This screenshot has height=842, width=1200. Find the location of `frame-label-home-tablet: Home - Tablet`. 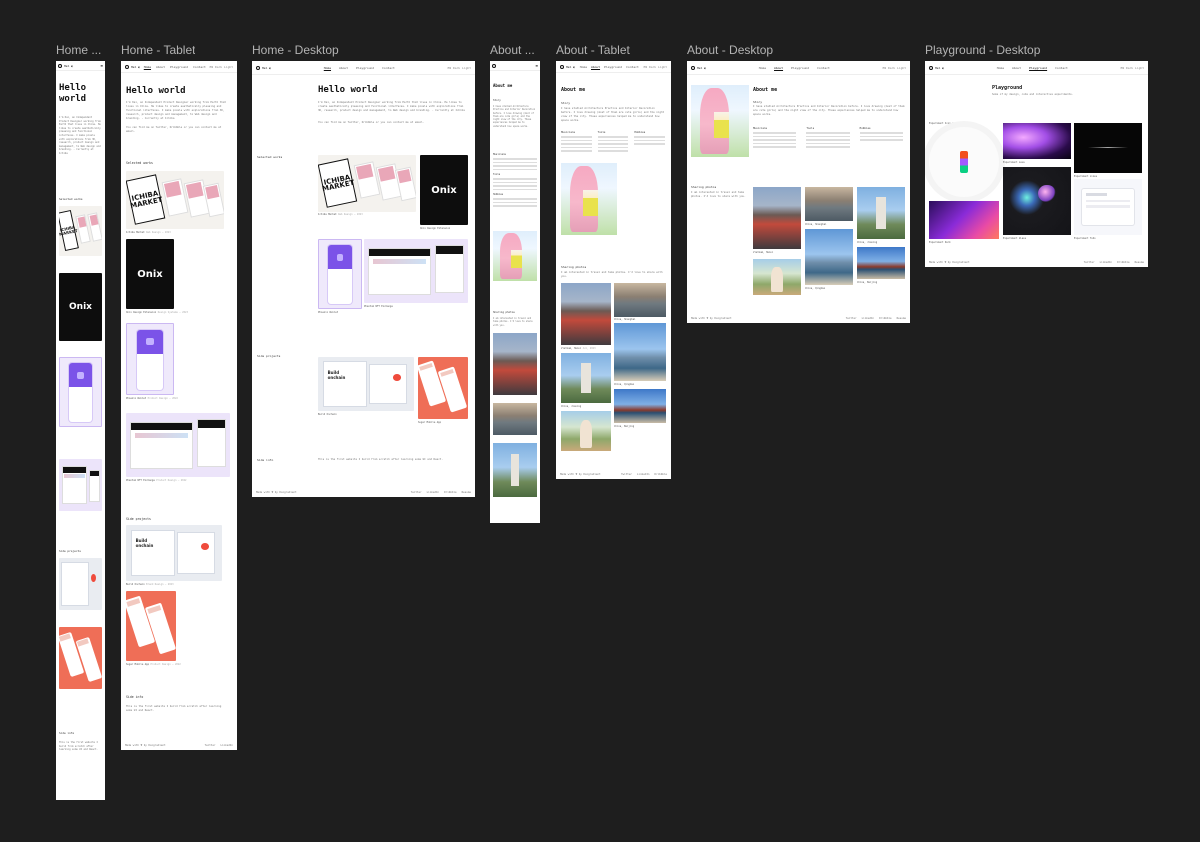

frame-label-home-tablet: Home - Tablet is located at coordinates (158, 50).